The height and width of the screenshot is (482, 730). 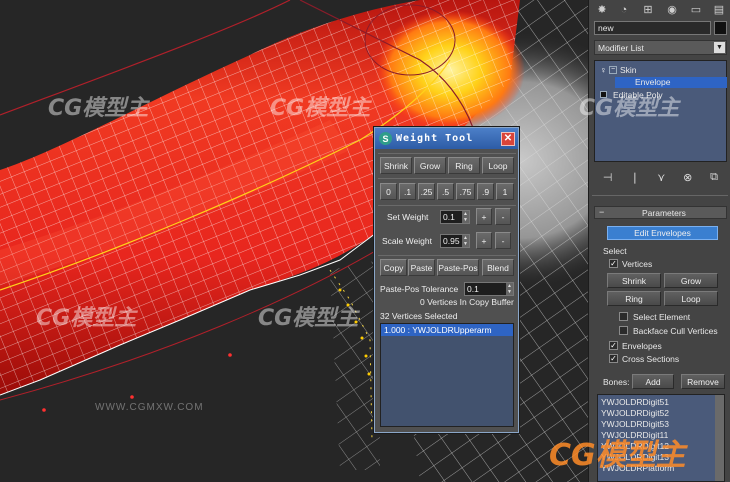 I want to click on configure-sets-icon: ⧉, so click(x=714, y=177).